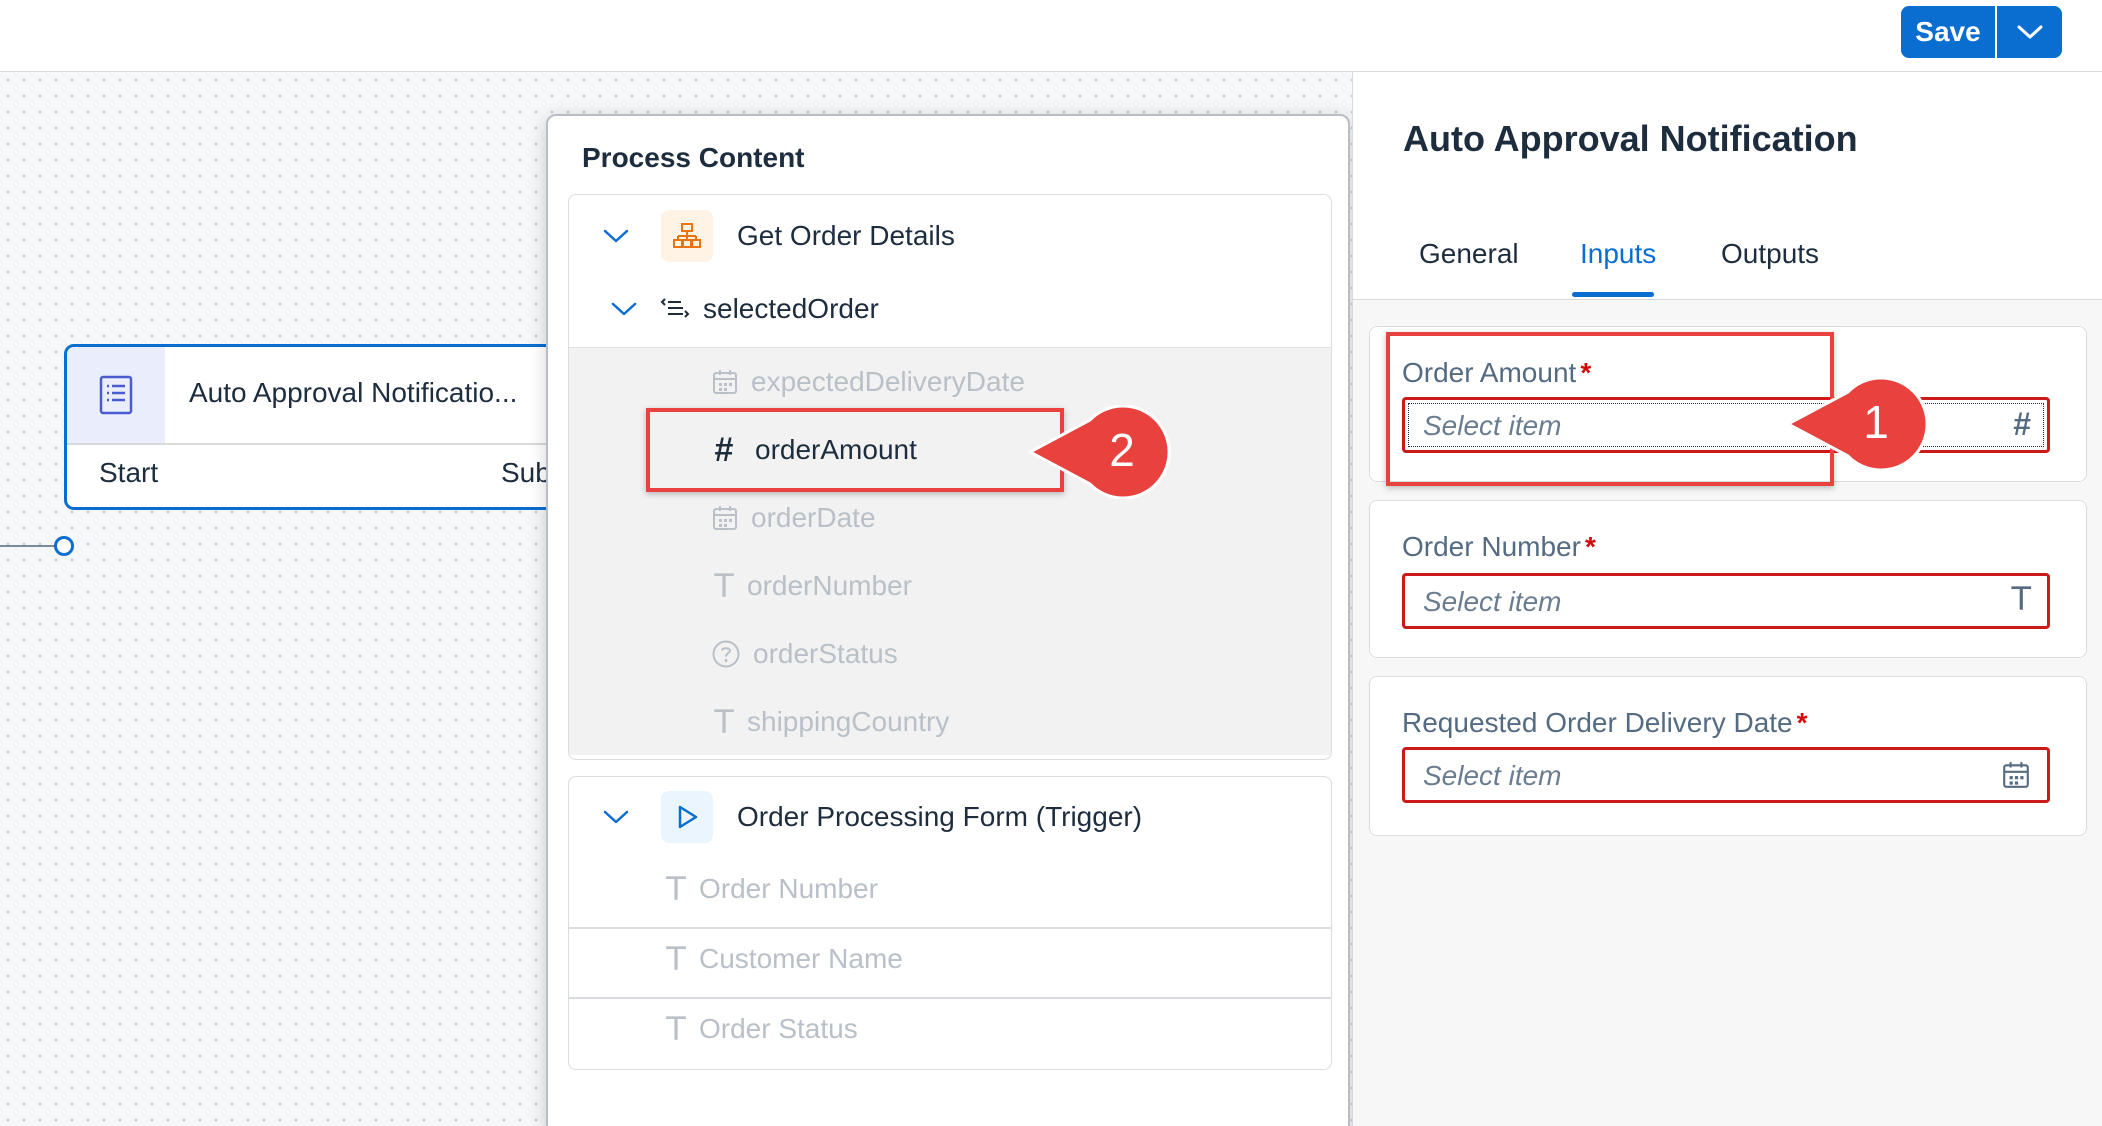  Describe the element at coordinates (1610, 409) in the screenshot. I see `highlight-order-amount-field` at that location.